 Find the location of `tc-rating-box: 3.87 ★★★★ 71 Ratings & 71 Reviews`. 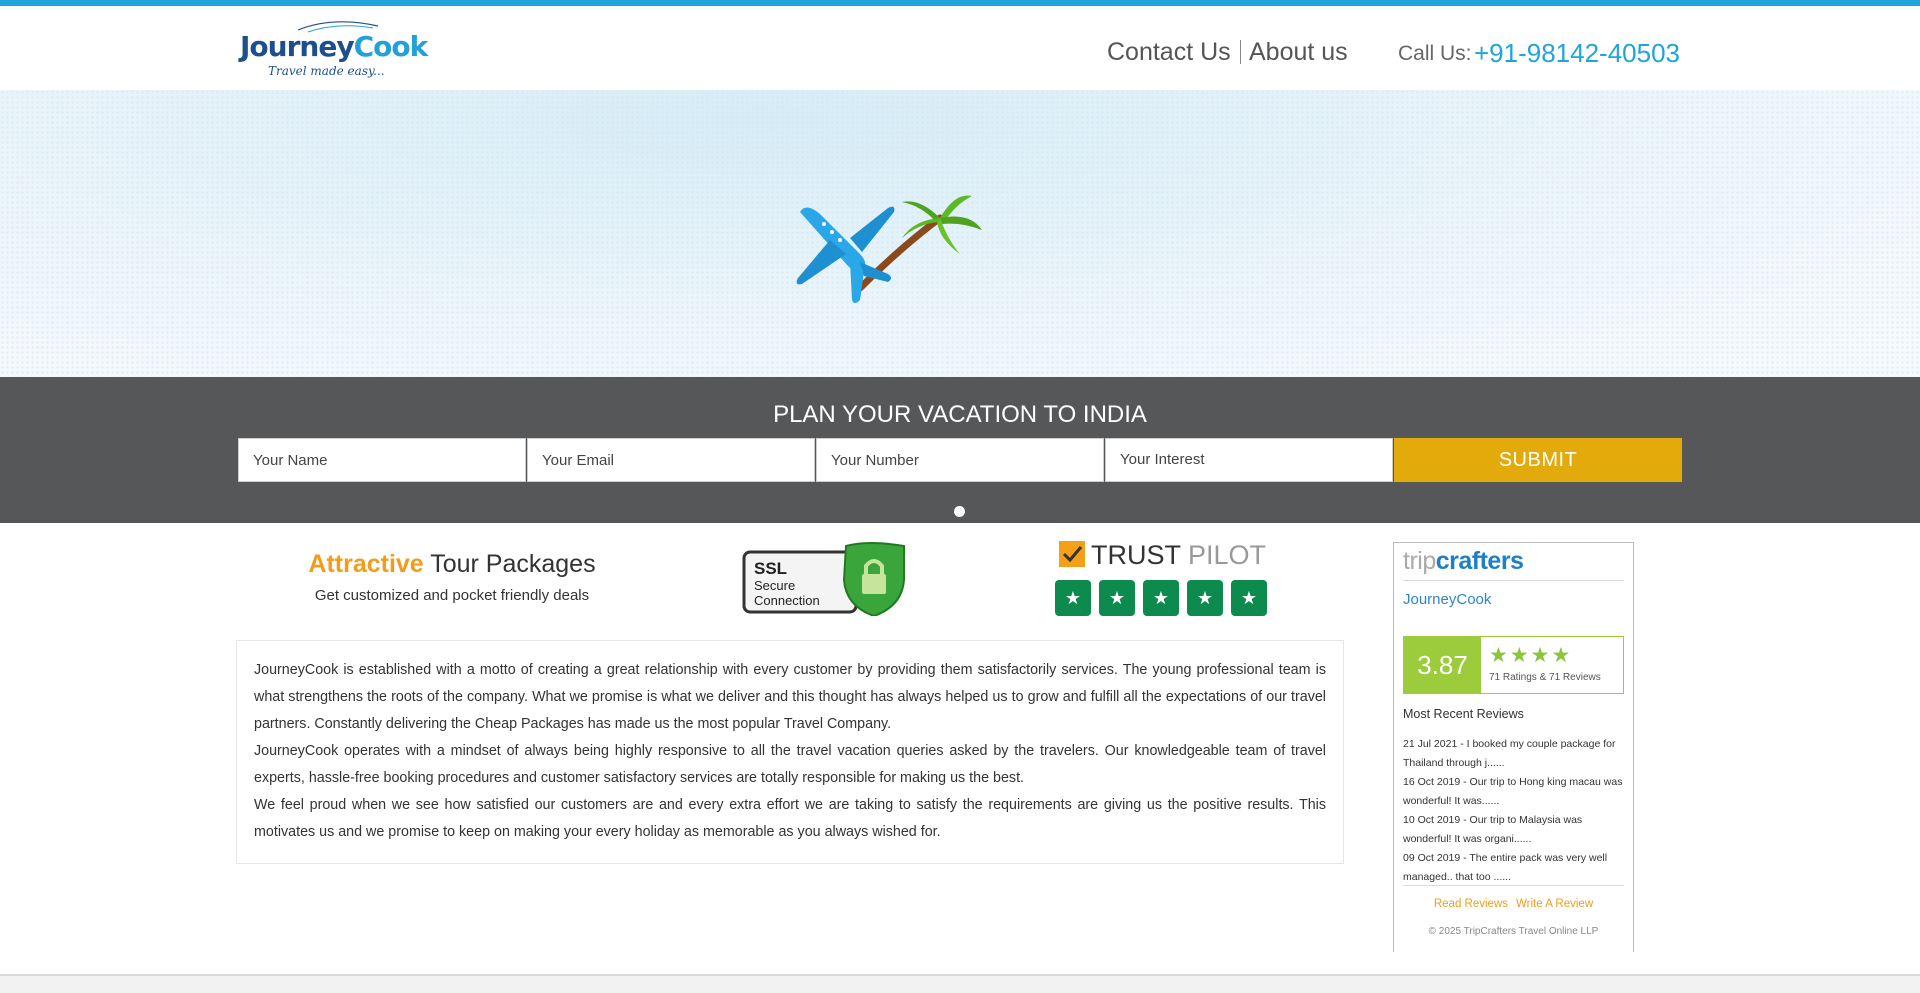

tc-rating-box: 3.87 ★★★★ 71 Ratings & 71 Reviews is located at coordinates (1513, 665).